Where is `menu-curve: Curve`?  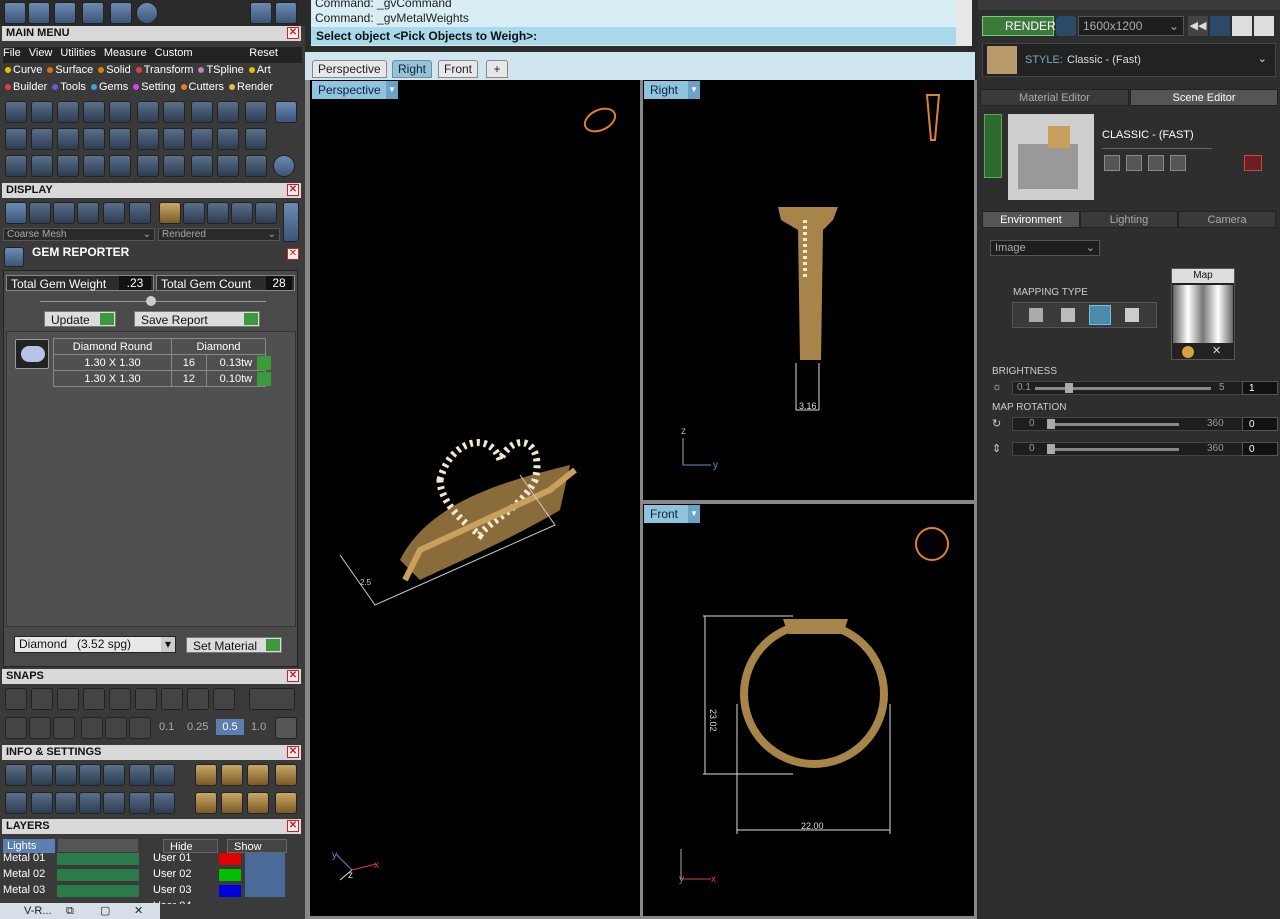 menu-curve: Curve is located at coordinates (23, 70).